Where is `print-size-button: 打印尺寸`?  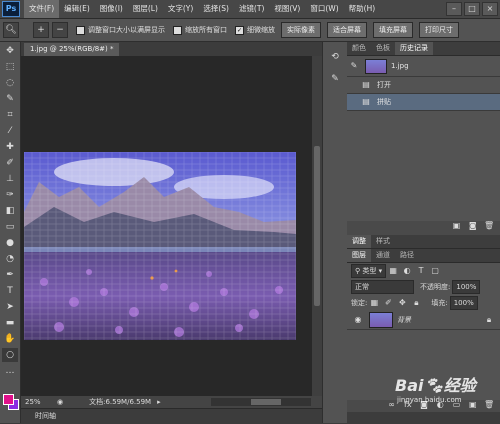
print-size-button: 打印尺寸 is located at coordinates (439, 30).